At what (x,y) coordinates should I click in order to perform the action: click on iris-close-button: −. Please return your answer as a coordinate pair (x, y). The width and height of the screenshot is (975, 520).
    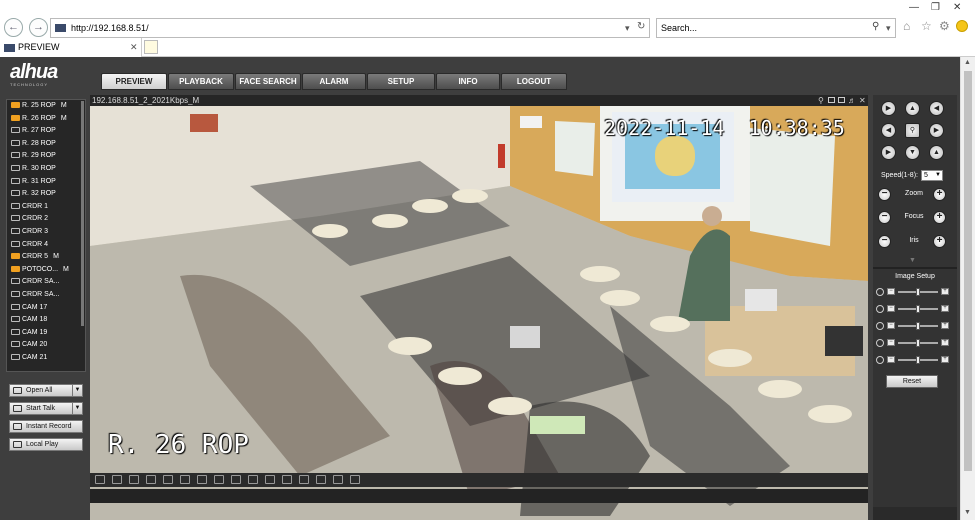
    Looking at the image, I should click on (884, 241).